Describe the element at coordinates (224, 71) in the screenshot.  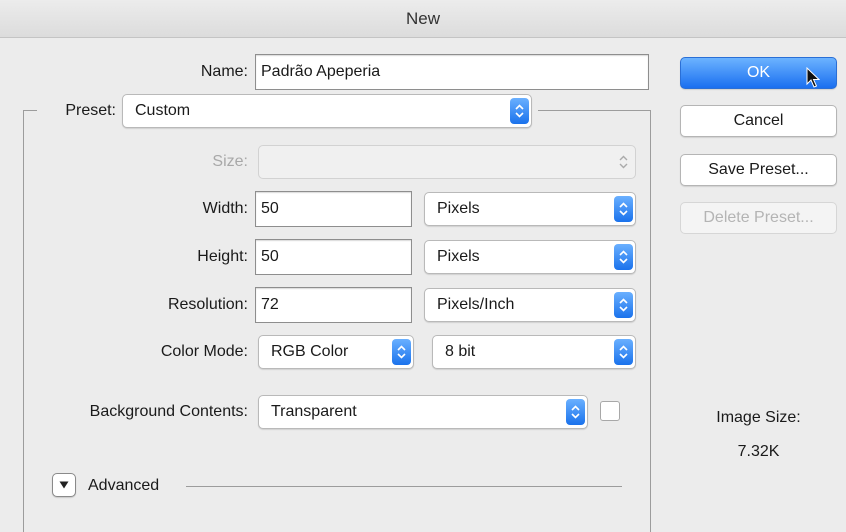
I see `name-label: Name:` at that location.